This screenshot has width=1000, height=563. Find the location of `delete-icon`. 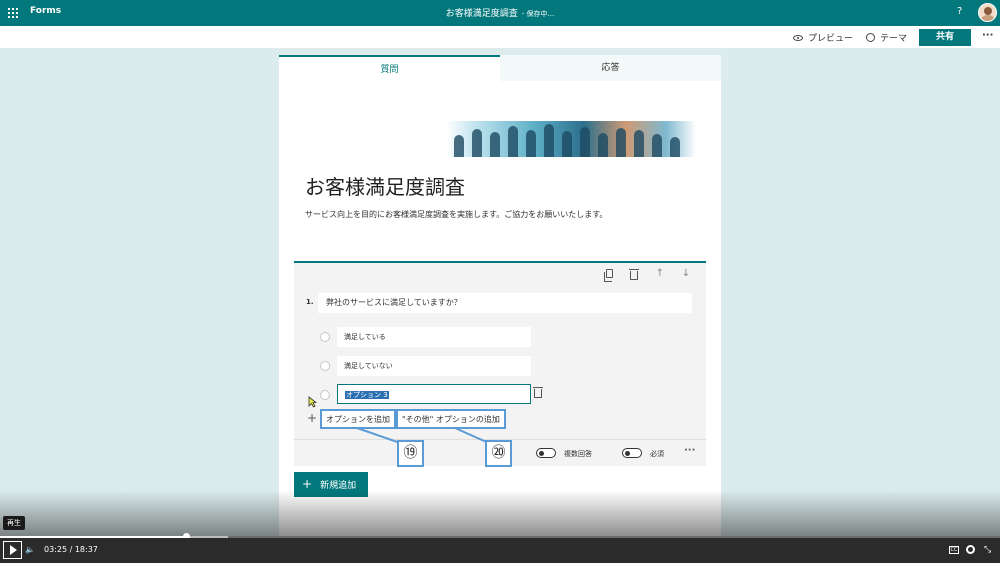

delete-icon is located at coordinates (634, 274).